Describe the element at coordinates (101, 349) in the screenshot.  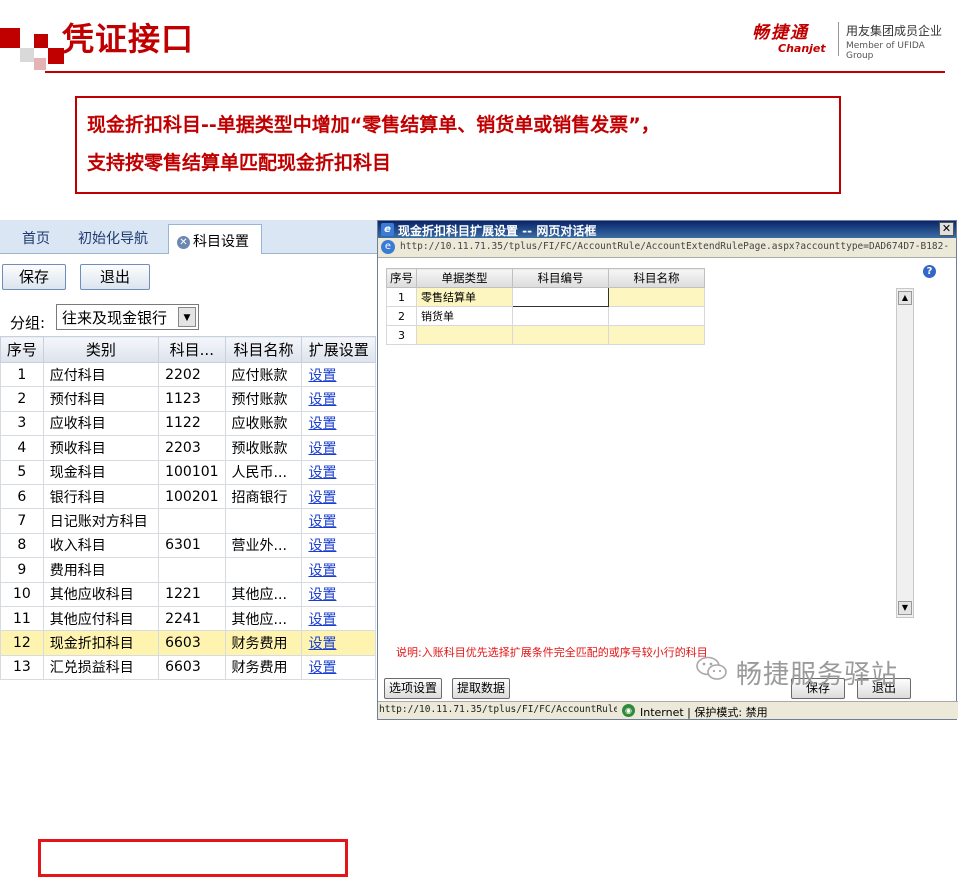
I see `column-header: 类别` at that location.